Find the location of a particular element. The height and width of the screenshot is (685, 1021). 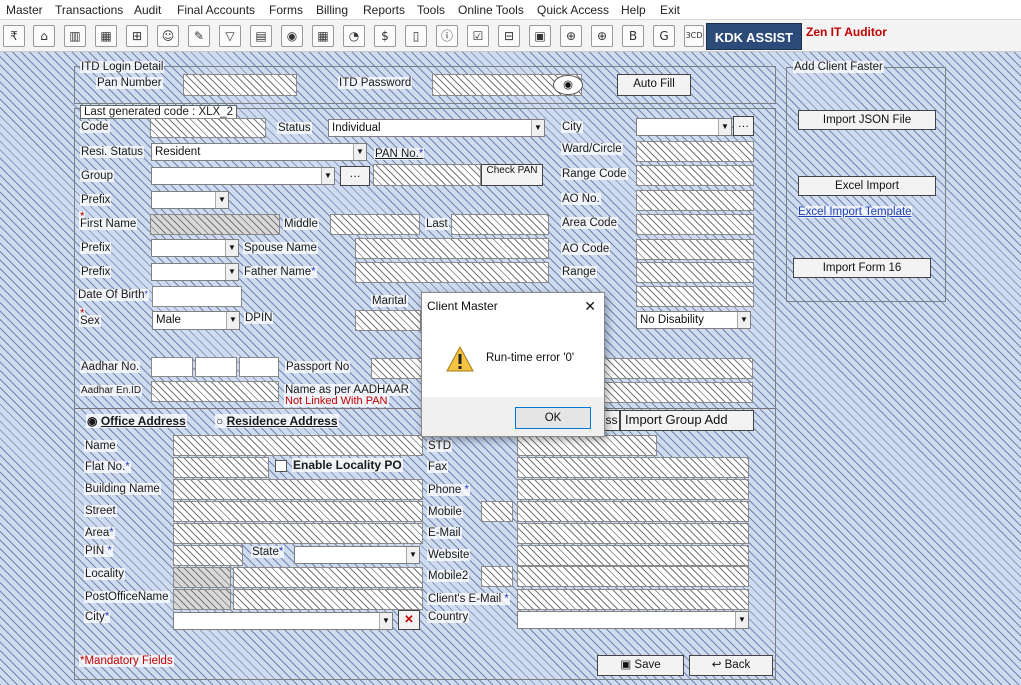

phone-input is located at coordinates (633, 489).